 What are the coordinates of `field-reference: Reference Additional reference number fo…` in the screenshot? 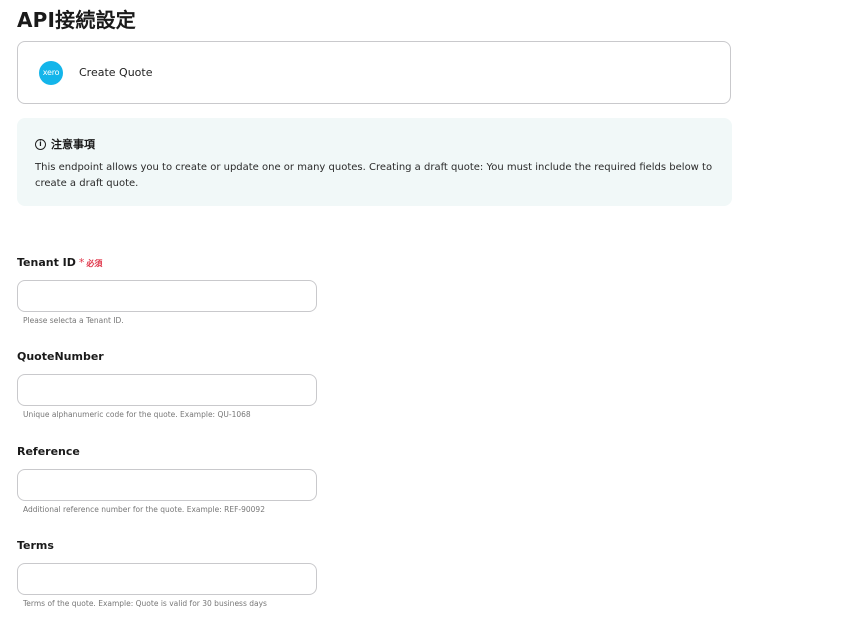 It's located at (167, 479).